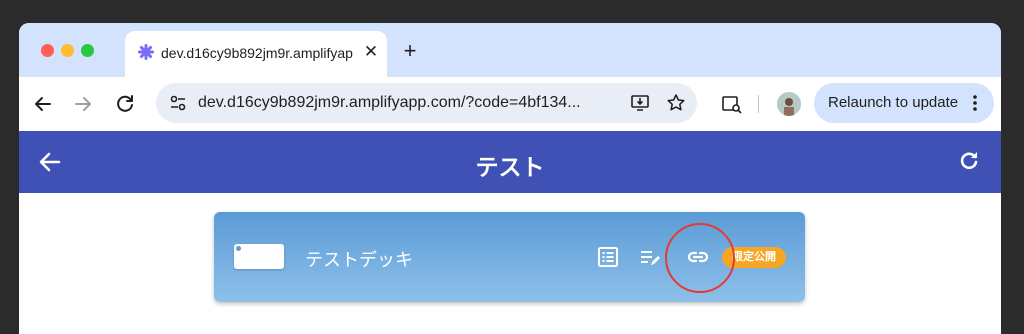 The height and width of the screenshot is (334, 1024). I want to click on page-title: テスト, so click(510, 167).